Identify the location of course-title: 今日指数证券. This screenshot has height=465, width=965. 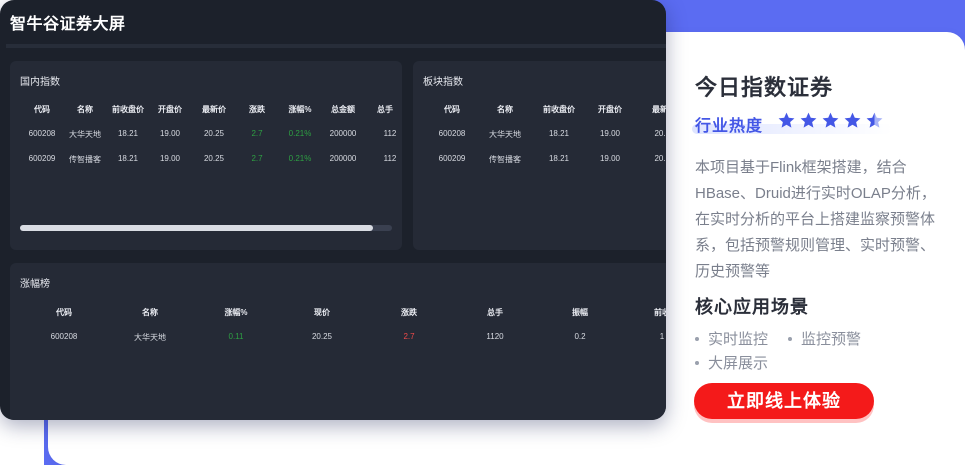
(764, 87).